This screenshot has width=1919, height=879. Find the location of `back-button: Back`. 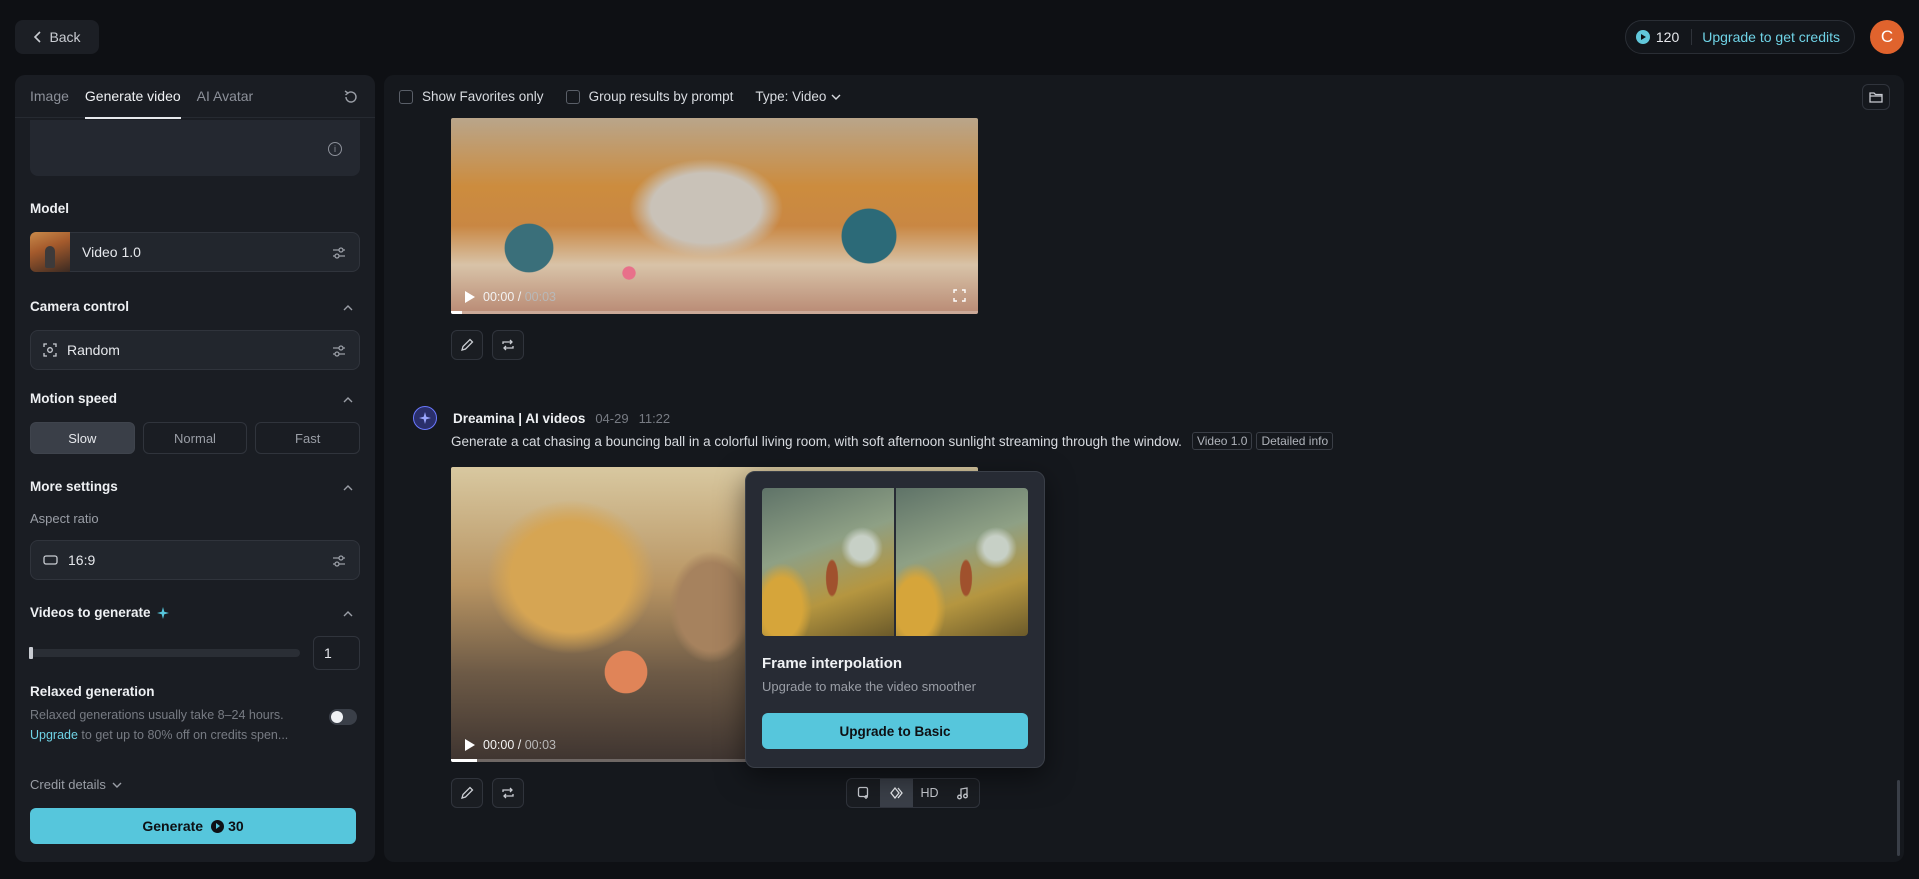

back-button: Back is located at coordinates (57, 37).